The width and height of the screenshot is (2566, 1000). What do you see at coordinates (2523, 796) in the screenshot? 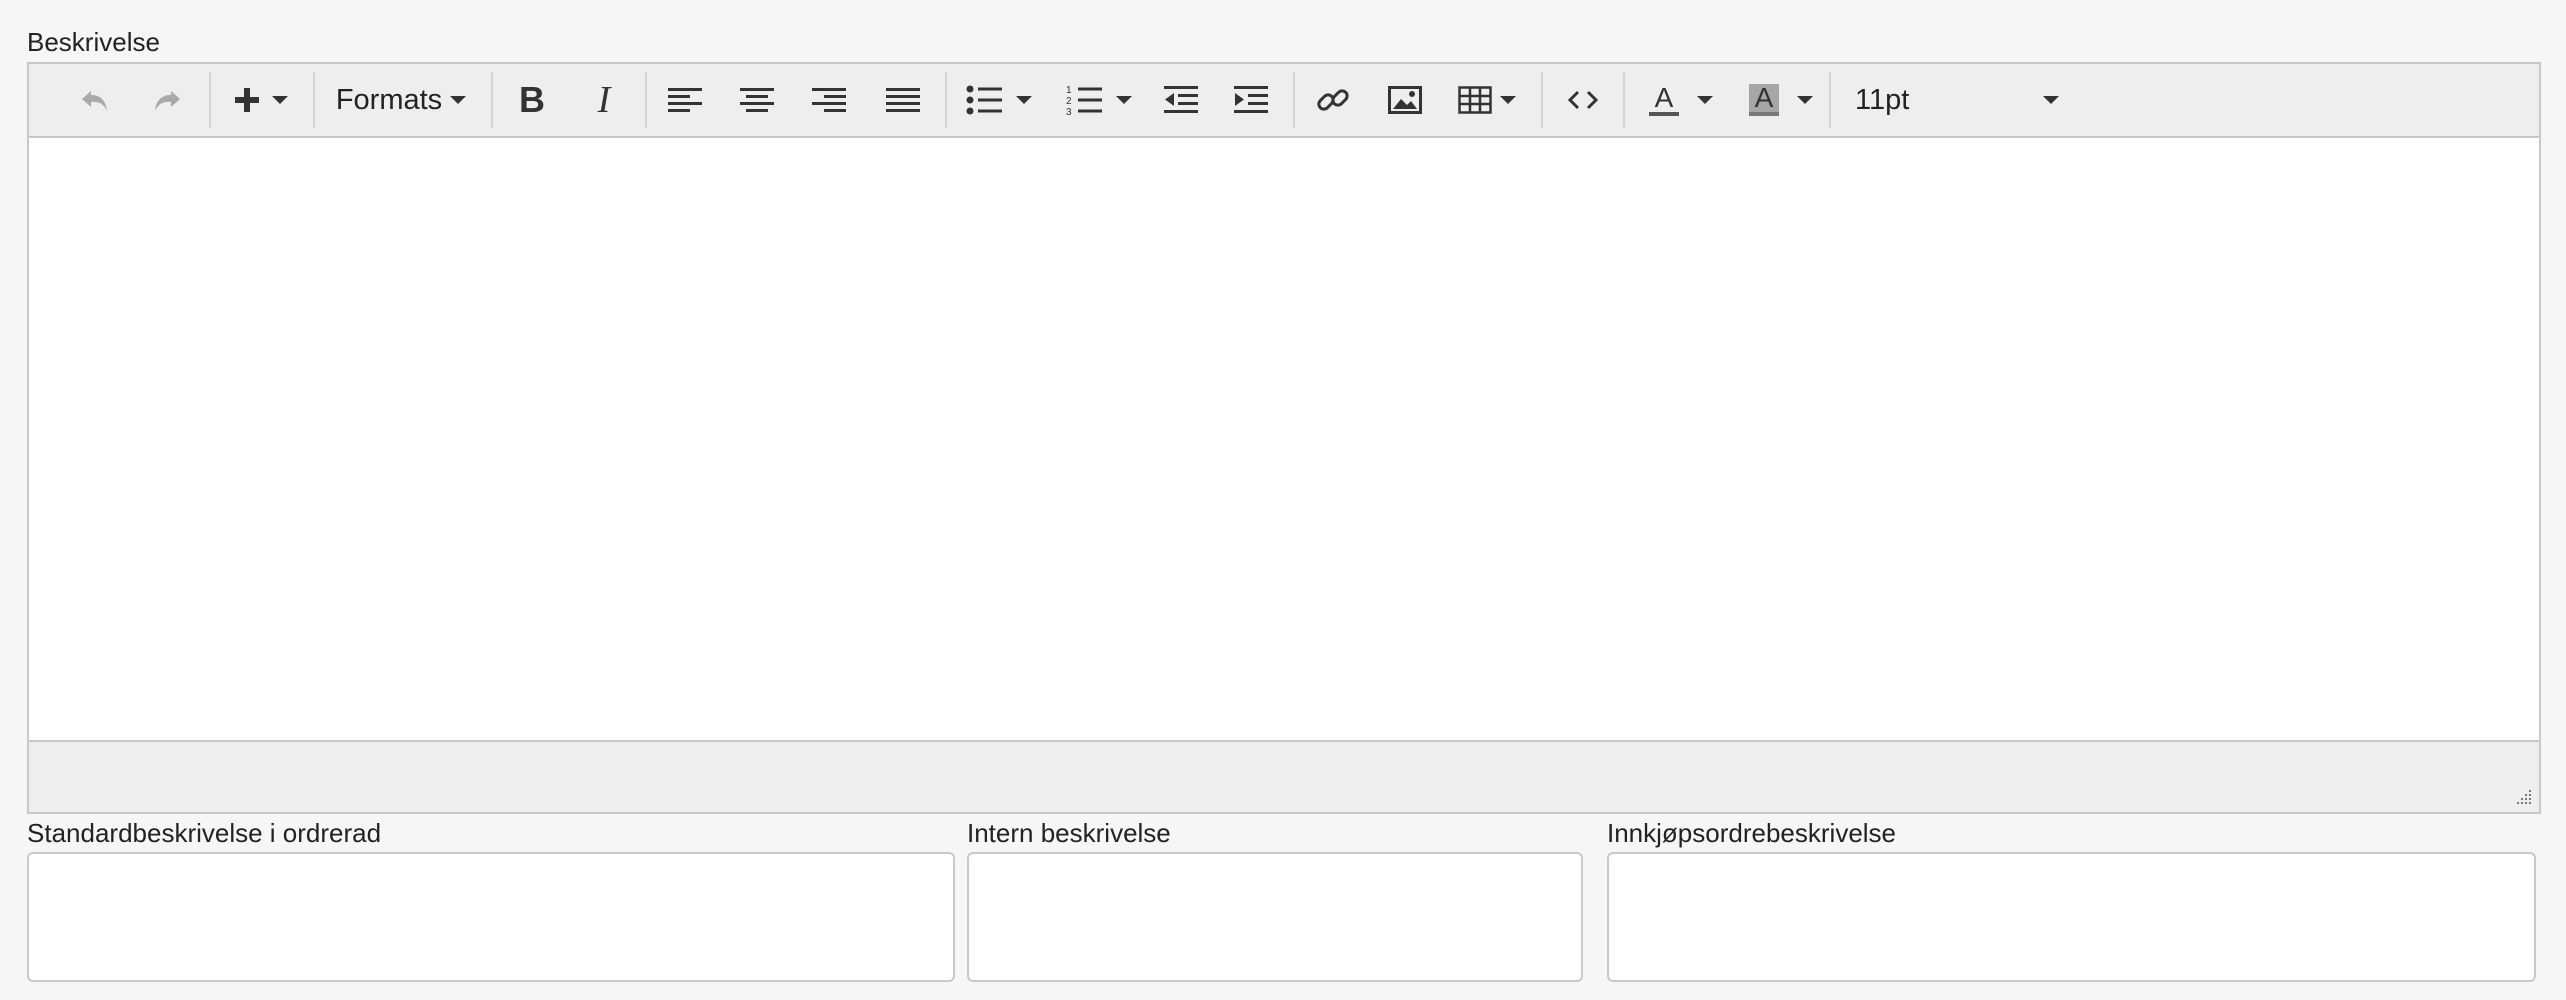
I see `resize-handle-icon` at bounding box center [2523, 796].